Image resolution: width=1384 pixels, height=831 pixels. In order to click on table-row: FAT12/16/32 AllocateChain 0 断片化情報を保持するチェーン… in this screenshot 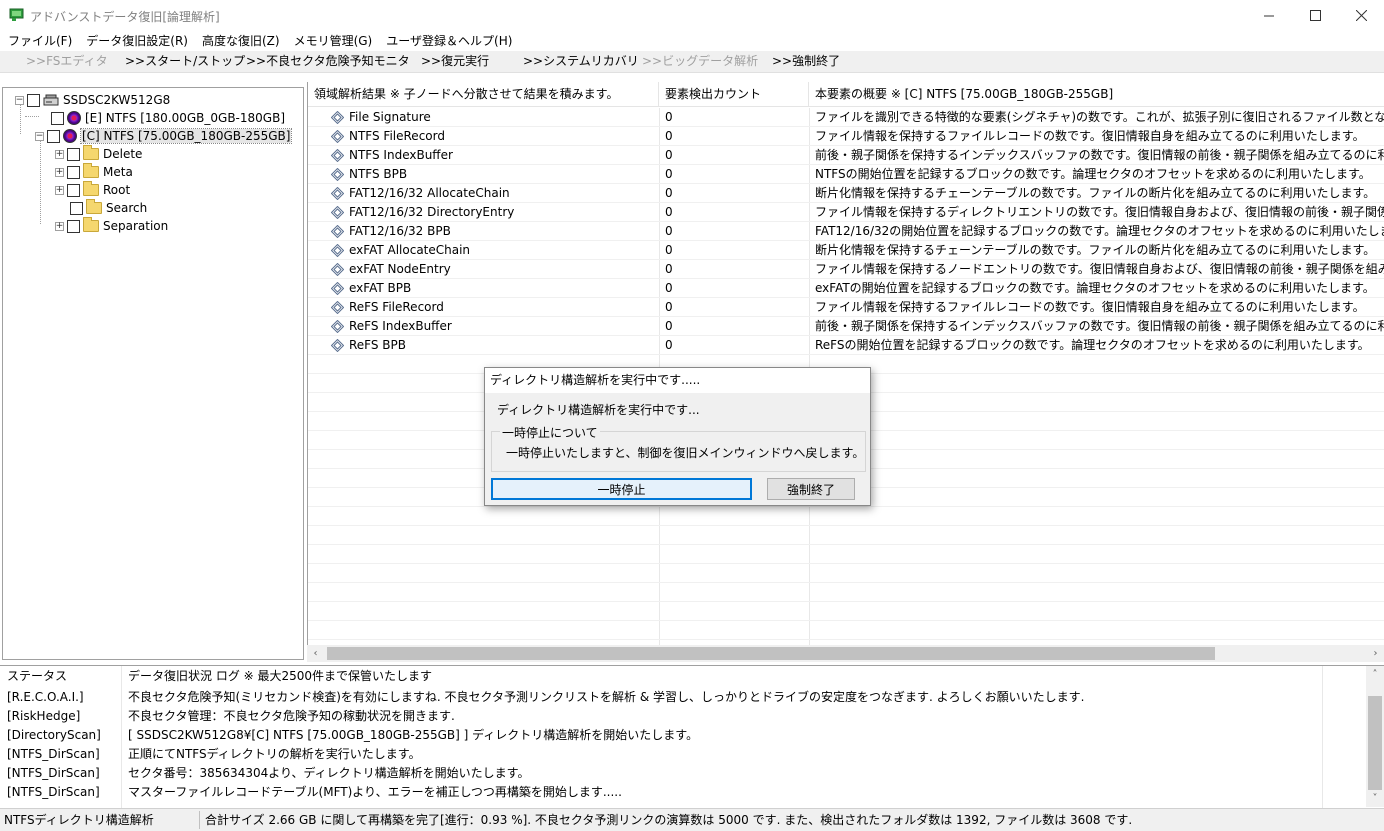, I will do `click(846, 193)`.